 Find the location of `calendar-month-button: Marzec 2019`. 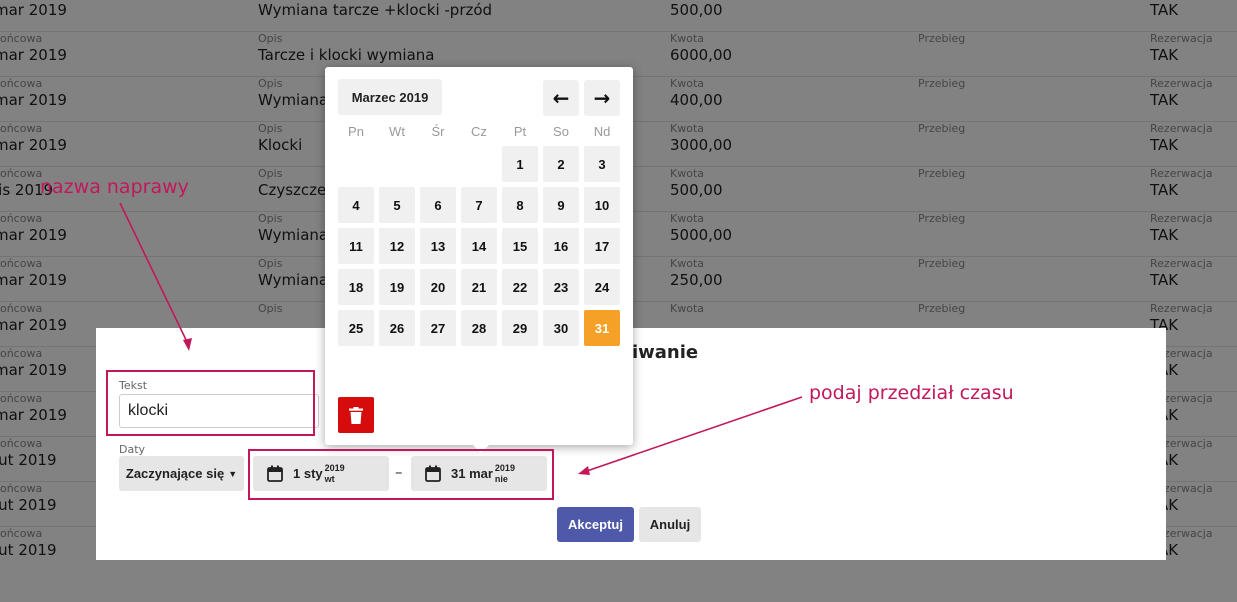

calendar-month-button: Marzec 2019 is located at coordinates (390, 97).